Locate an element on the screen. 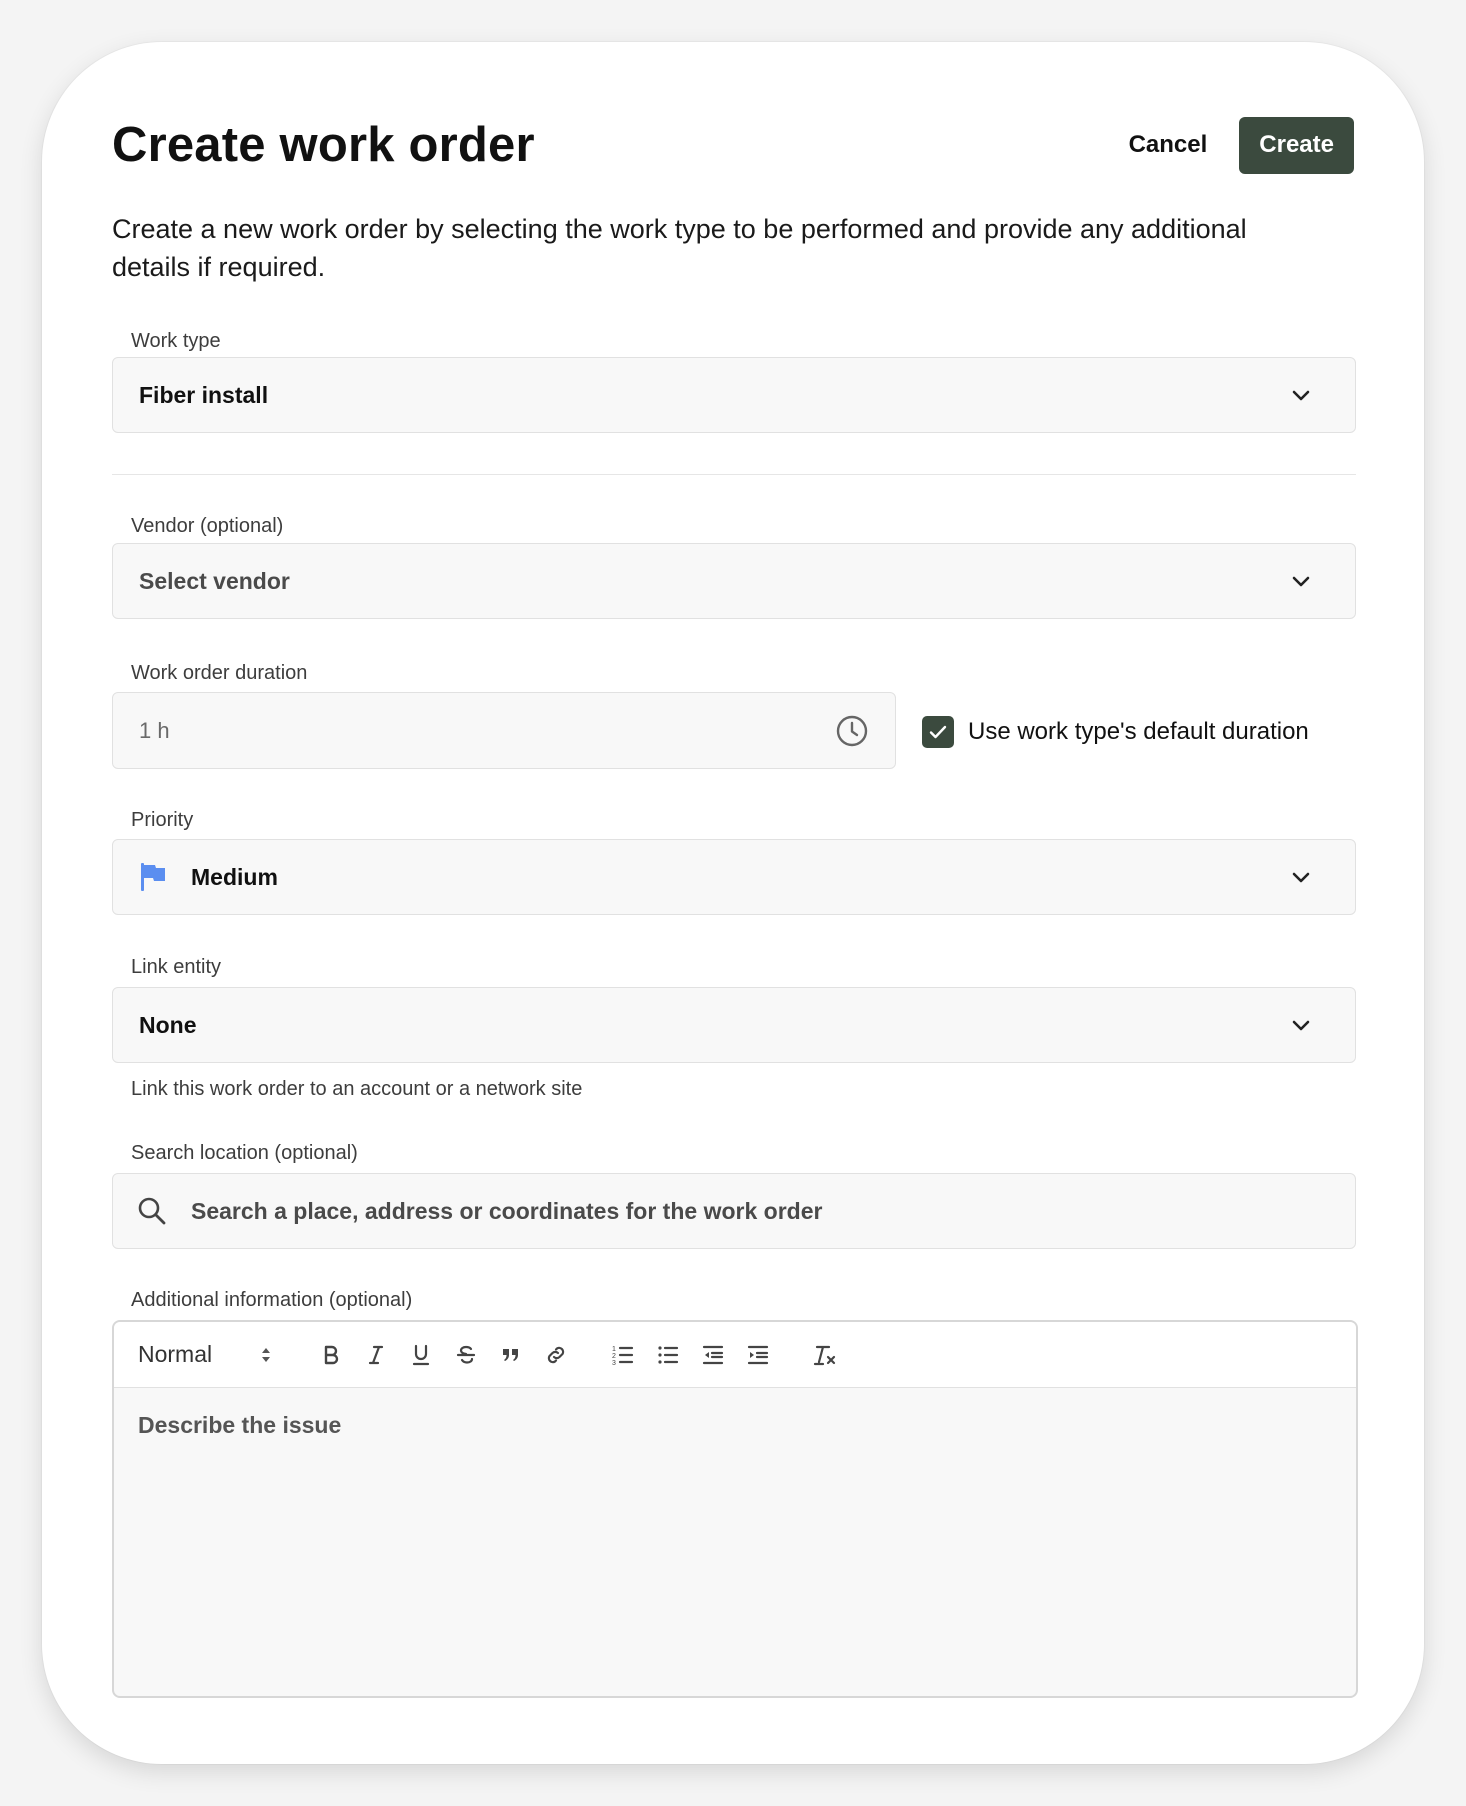  strikethrough-button is located at coordinates (465, 1355).